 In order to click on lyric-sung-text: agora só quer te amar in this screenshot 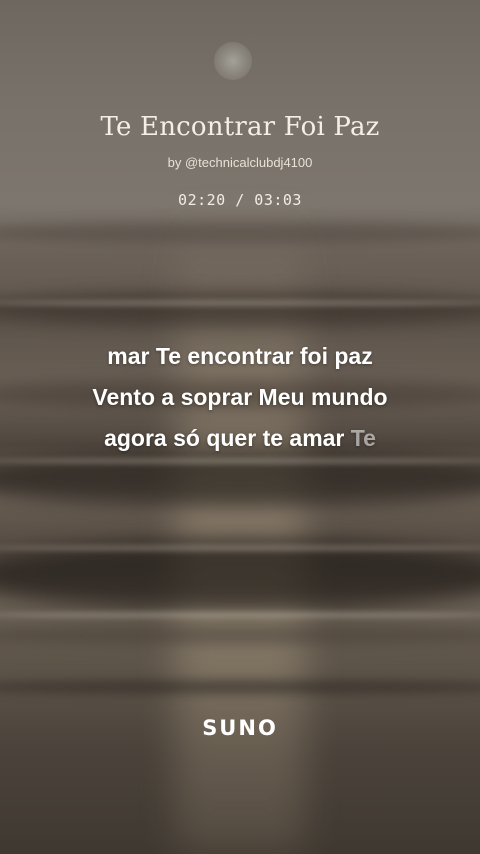, I will do `click(224, 438)`.